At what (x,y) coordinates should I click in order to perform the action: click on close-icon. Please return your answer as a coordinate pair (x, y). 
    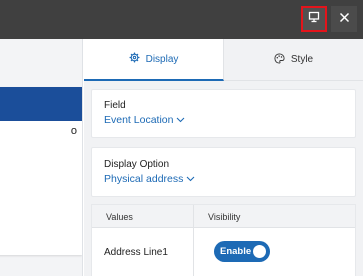
    Looking at the image, I should click on (344, 19).